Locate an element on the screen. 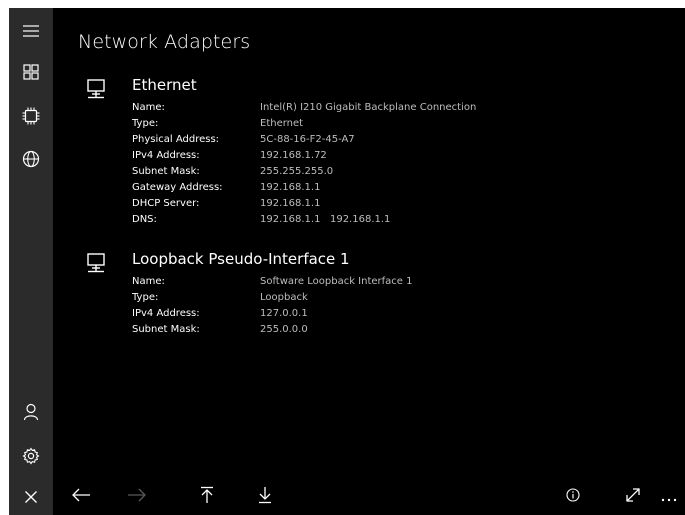  info-button is located at coordinates (573, 496).